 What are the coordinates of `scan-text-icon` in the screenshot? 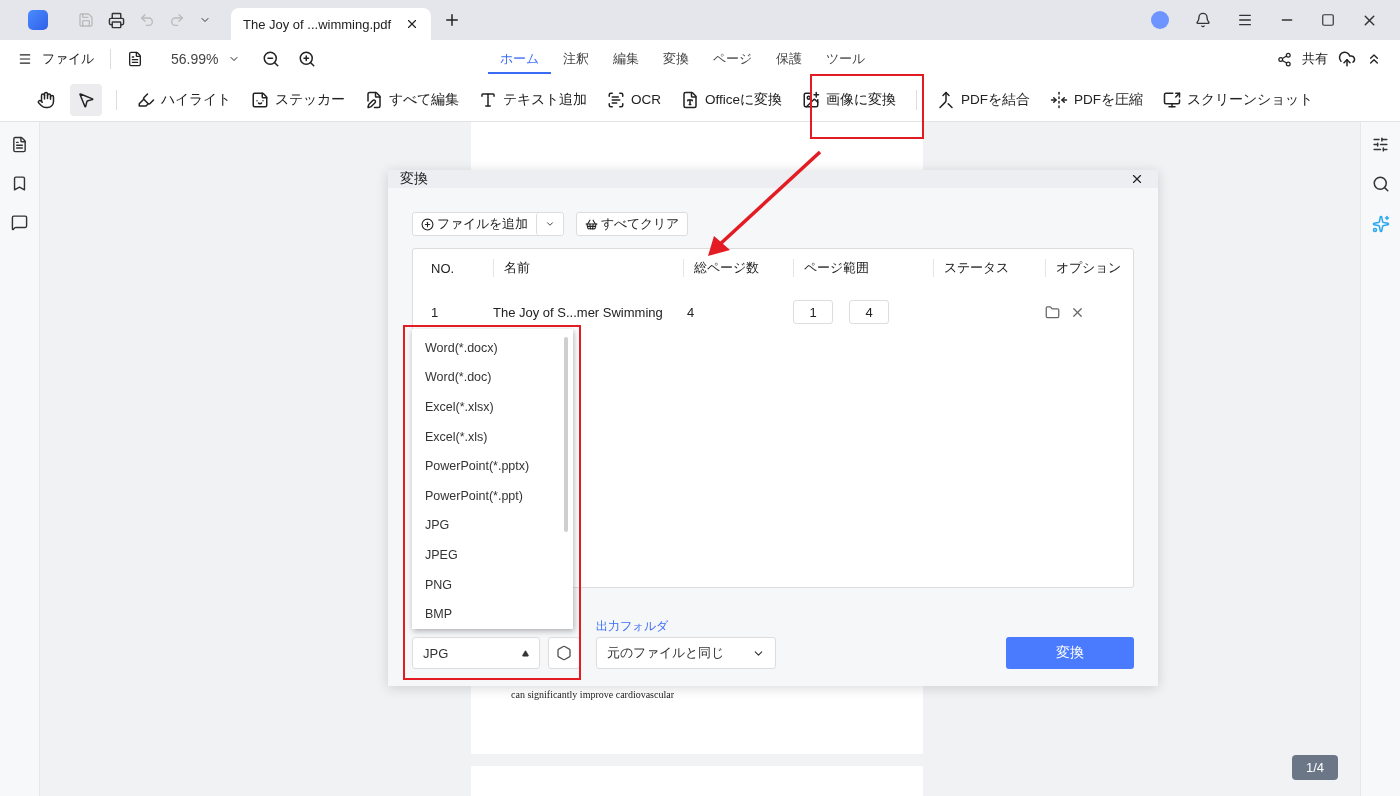 It's located at (616, 99).